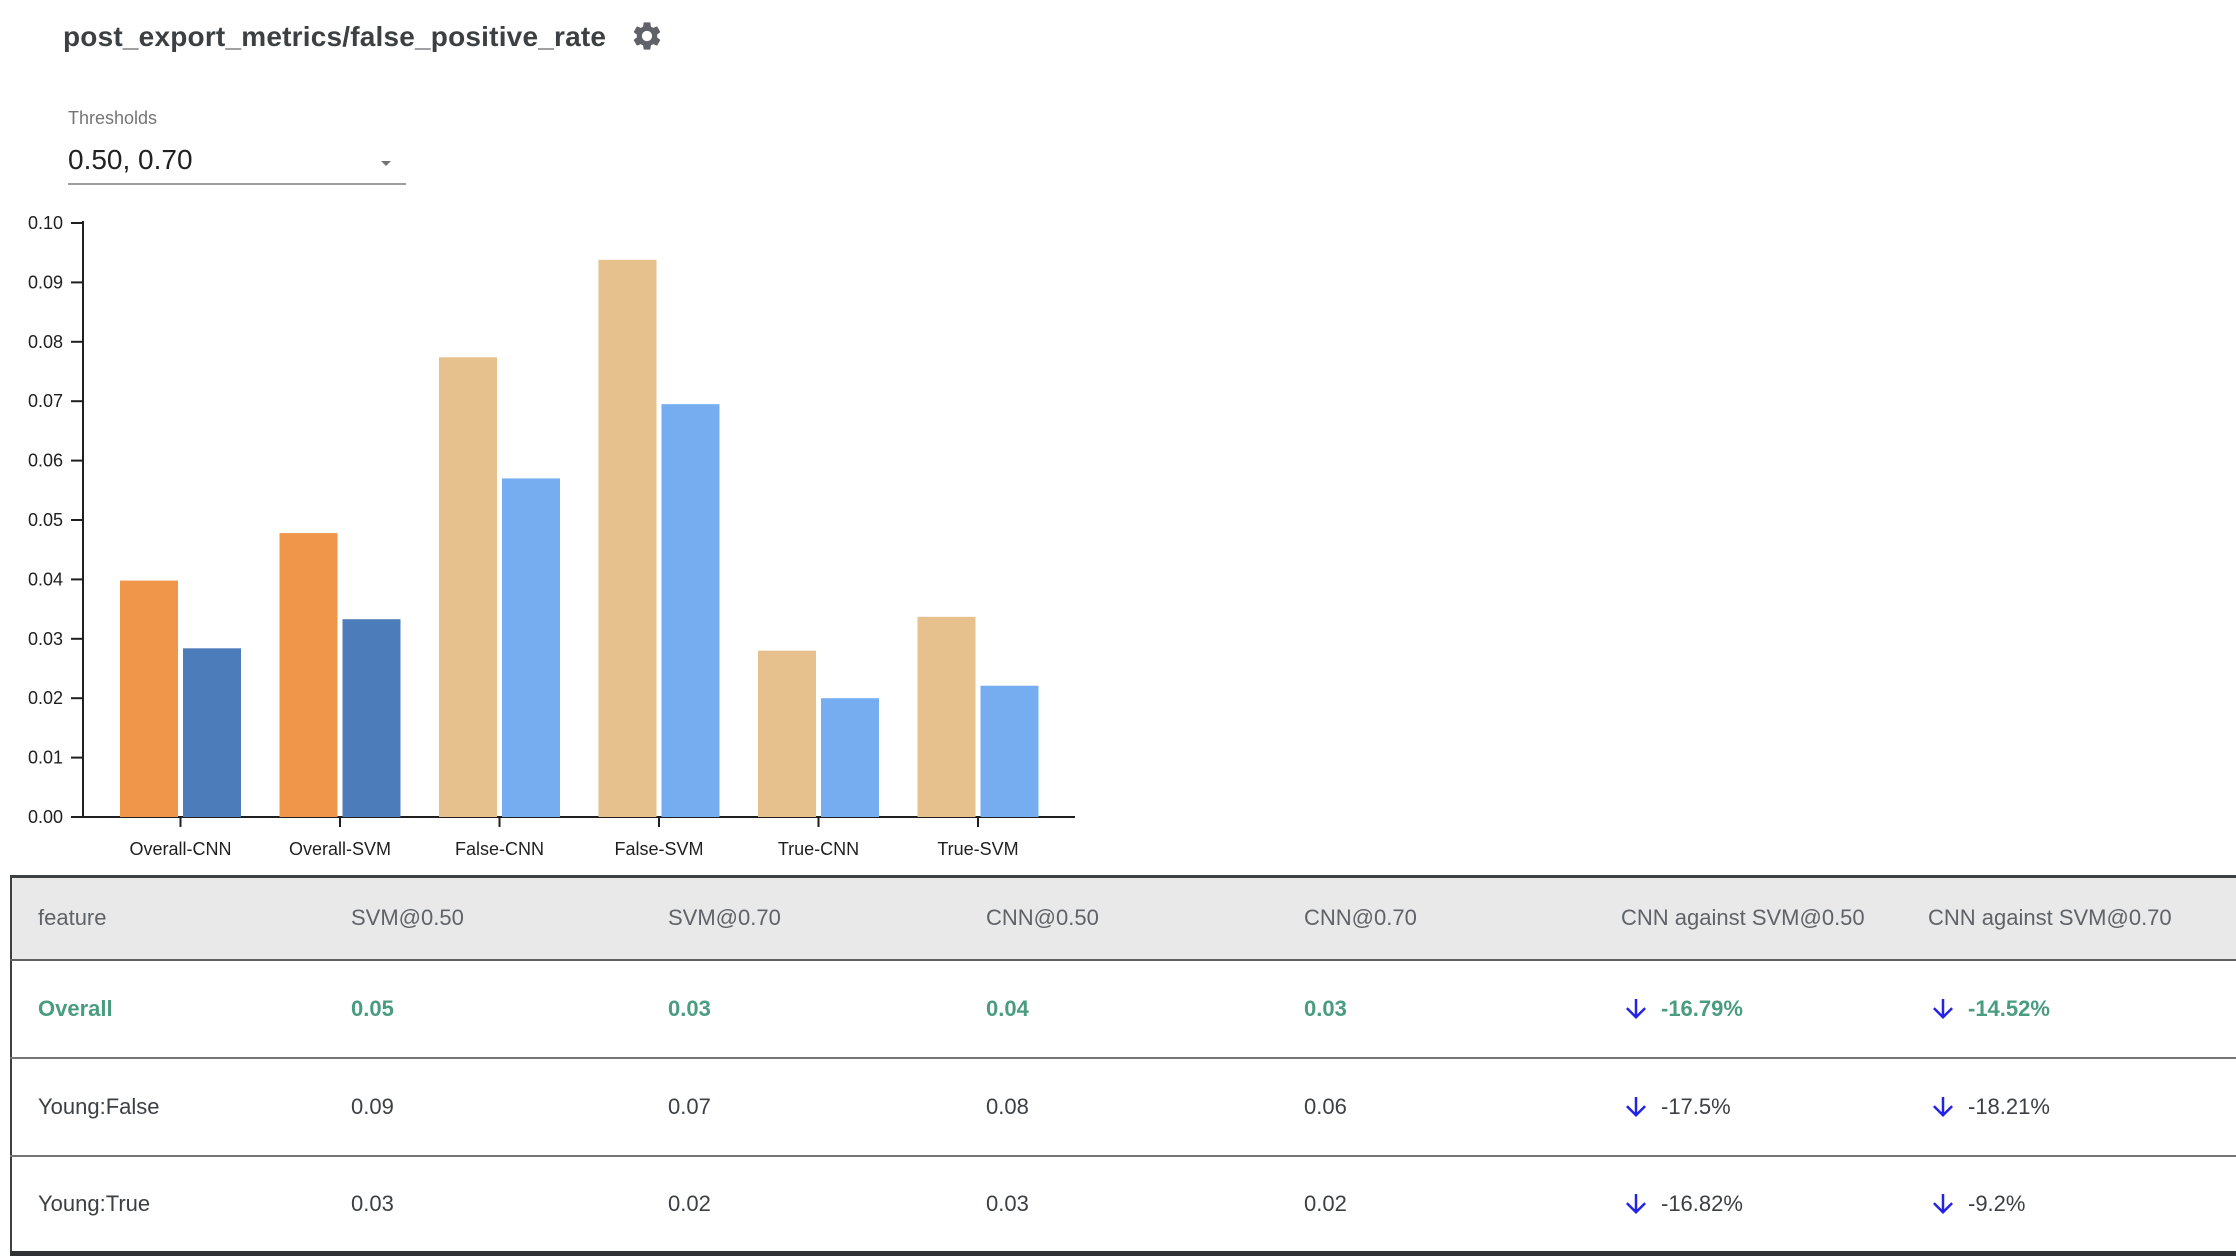 The height and width of the screenshot is (1258, 2236). What do you see at coordinates (689, 1008) in the screenshot?
I see `metric-value-cell-svm-0-70: 0.03` at bounding box center [689, 1008].